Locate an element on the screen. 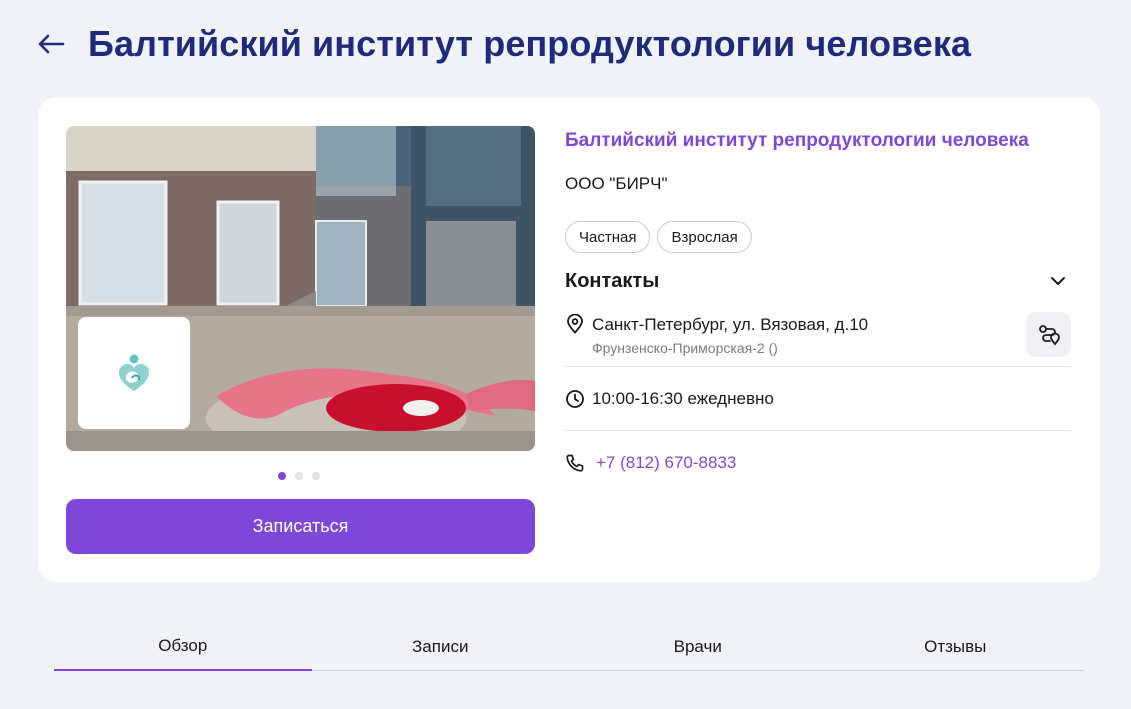  hours-row: 10:00-16:30 ежедневно is located at coordinates (818, 399).